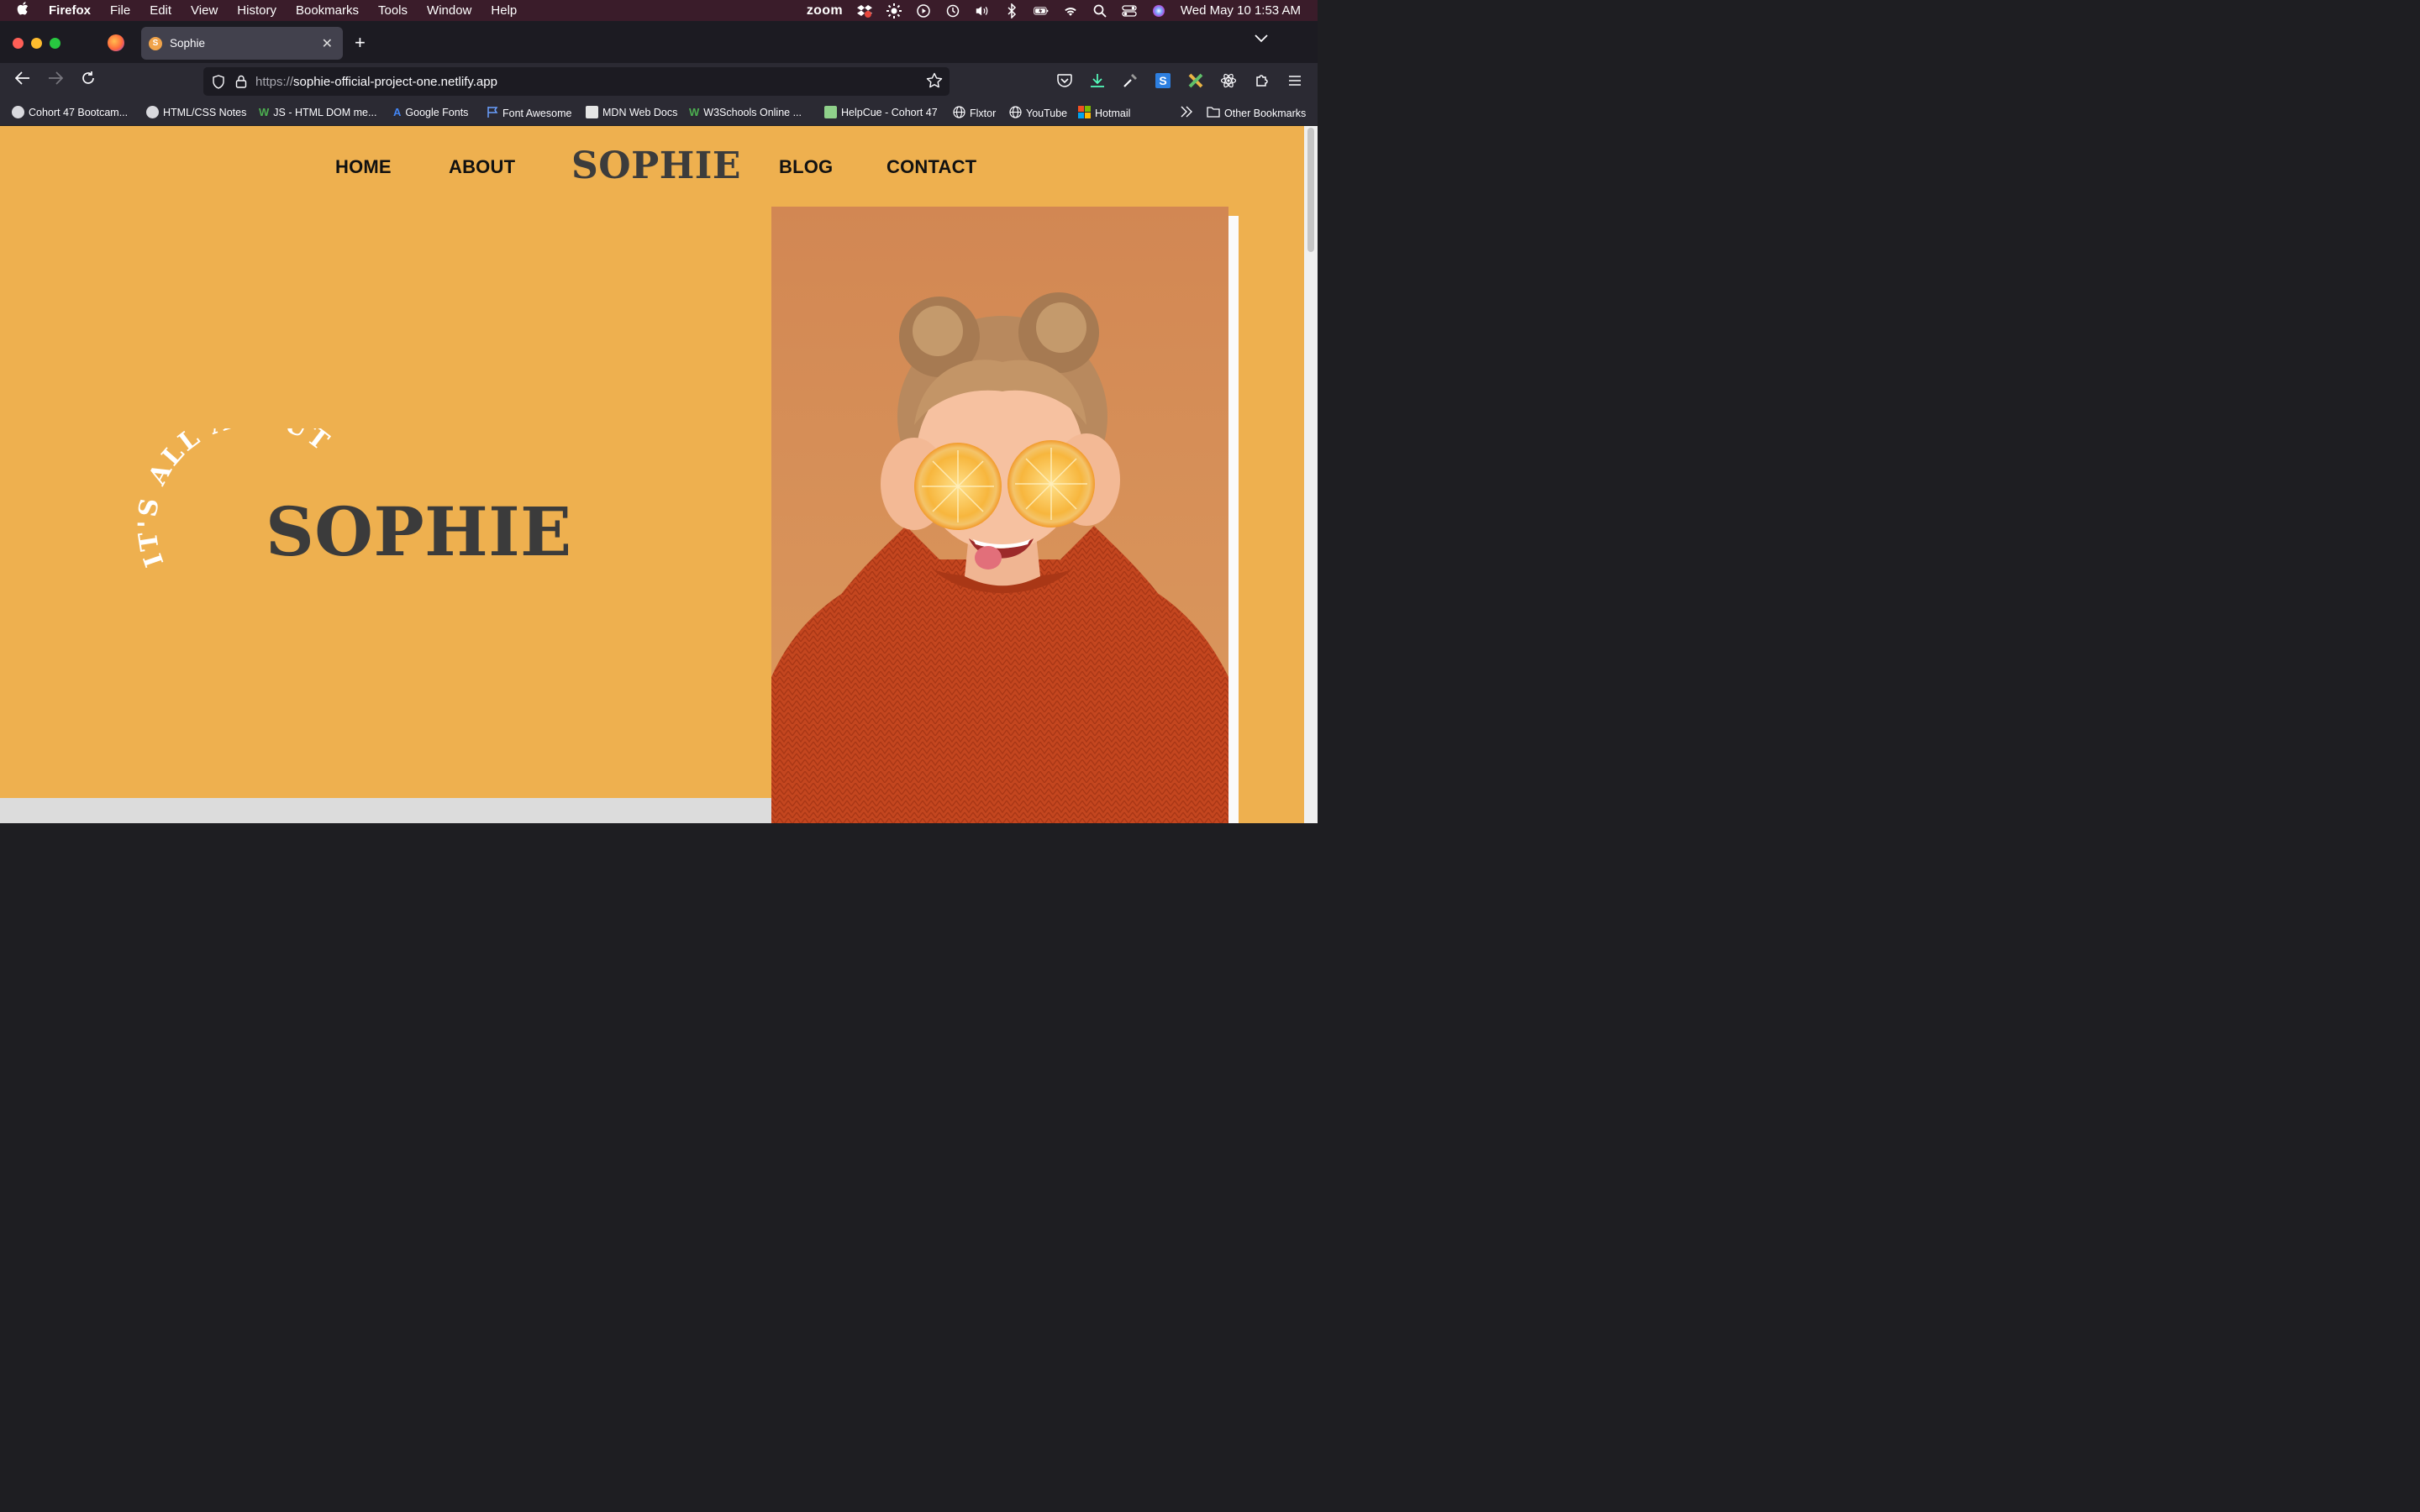 This screenshot has width=2420, height=1512. I want to click on menu-help: Help, so click(504, 10).